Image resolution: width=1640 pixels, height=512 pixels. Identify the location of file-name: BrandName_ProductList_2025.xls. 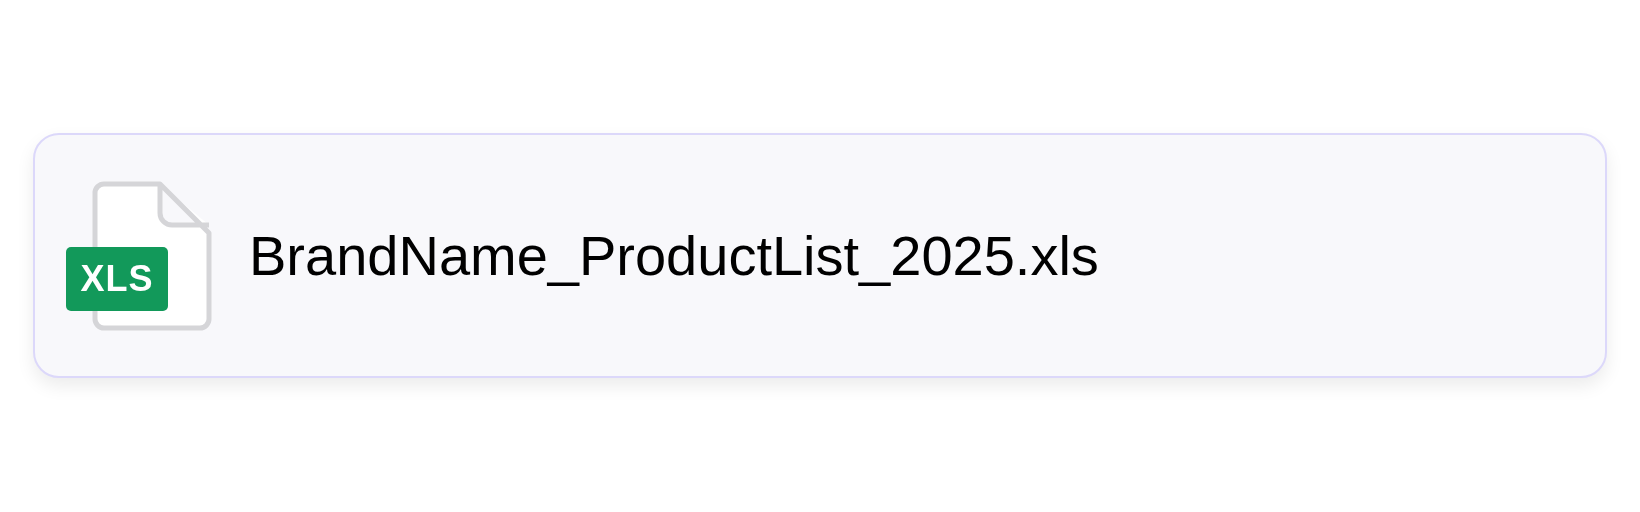
(674, 255).